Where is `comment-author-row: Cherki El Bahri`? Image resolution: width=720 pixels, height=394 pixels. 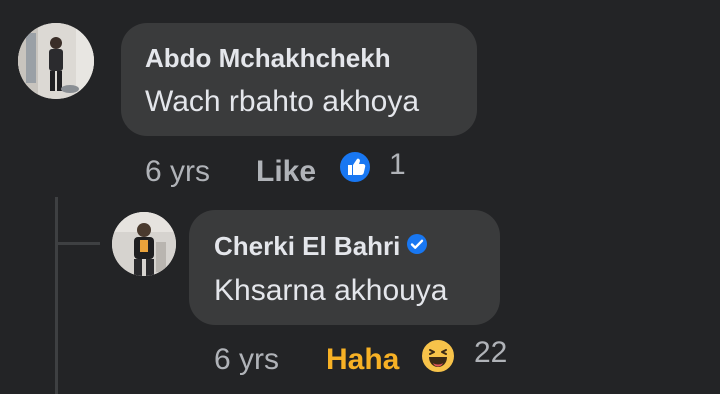 comment-author-row: Cherki El Bahri is located at coordinates (321, 246).